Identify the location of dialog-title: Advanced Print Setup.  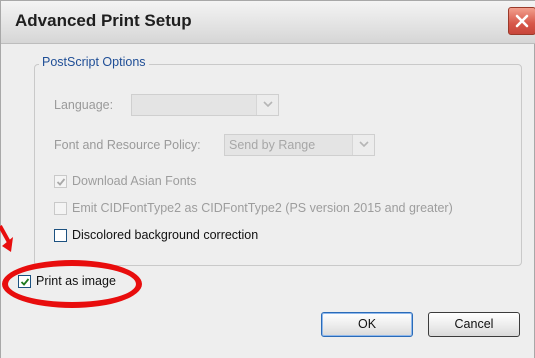
(103, 20).